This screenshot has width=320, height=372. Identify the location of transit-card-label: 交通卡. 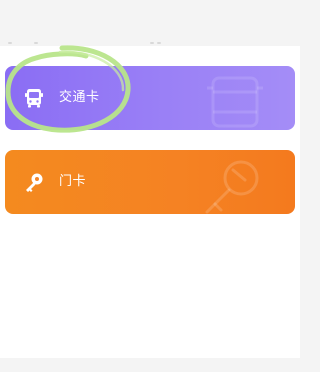
(79, 97).